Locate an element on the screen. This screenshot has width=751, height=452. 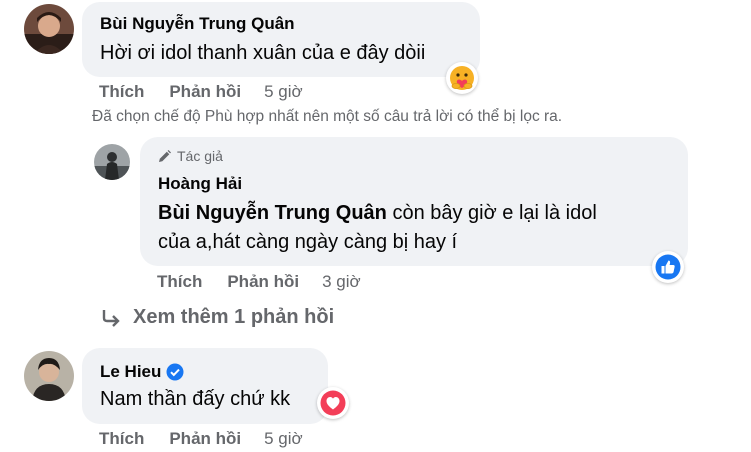
view-more-label: Xem thêm 1 phản hồi is located at coordinates (234, 317).